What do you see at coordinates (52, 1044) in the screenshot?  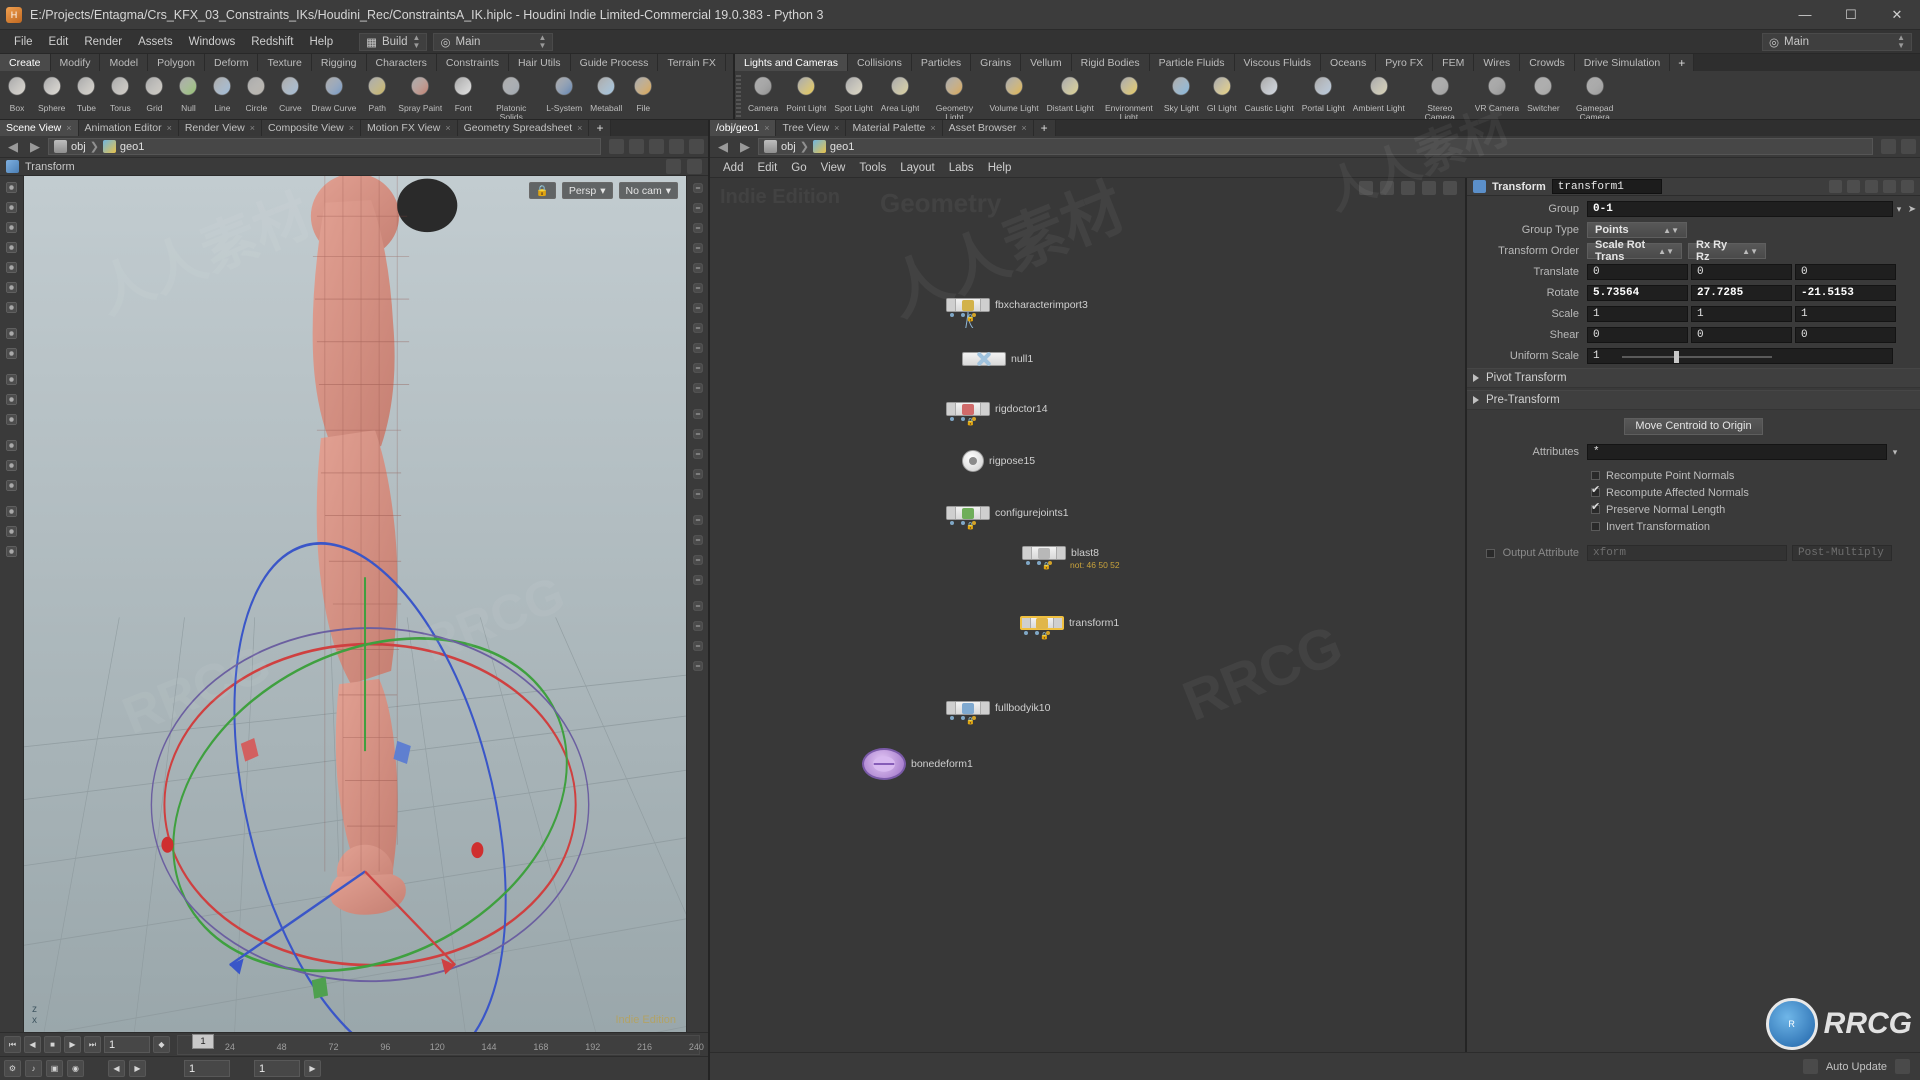 I see `timeline-stop-button: ■` at bounding box center [52, 1044].